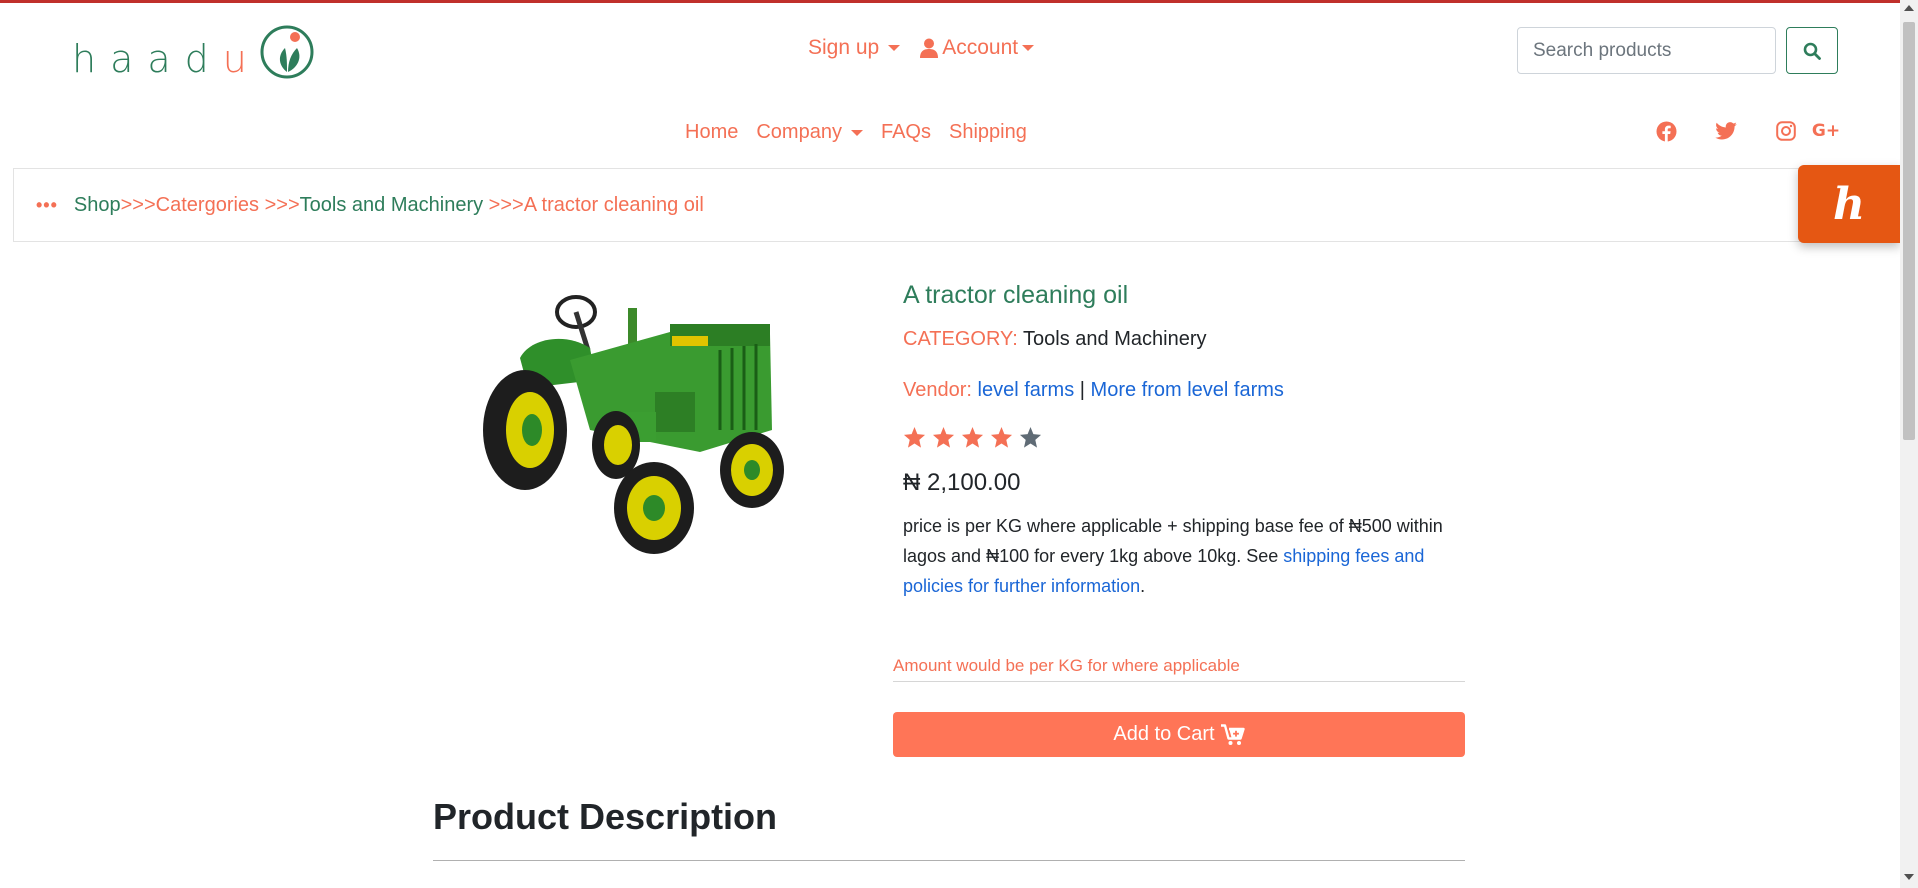  Describe the element at coordinates (1786, 131) in the screenshot. I see `instagram-icon` at that location.